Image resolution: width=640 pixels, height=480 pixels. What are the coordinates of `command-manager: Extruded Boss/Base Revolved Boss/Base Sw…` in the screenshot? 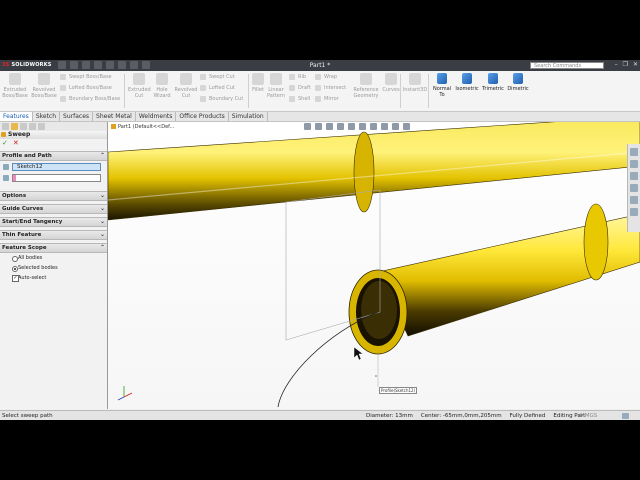 It's located at (320, 91).